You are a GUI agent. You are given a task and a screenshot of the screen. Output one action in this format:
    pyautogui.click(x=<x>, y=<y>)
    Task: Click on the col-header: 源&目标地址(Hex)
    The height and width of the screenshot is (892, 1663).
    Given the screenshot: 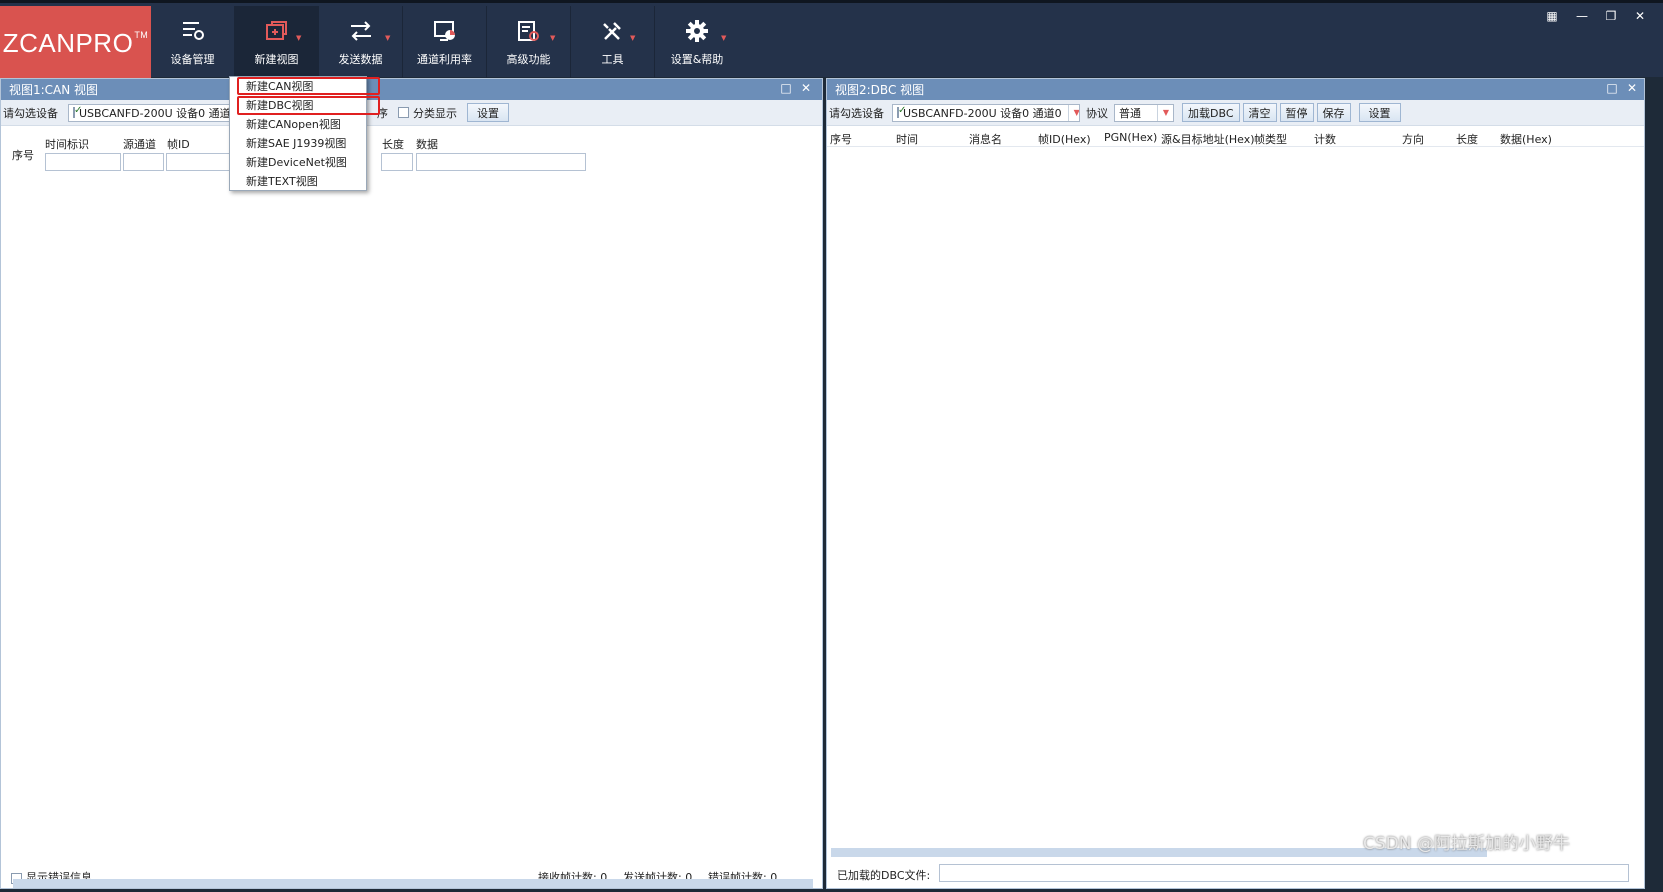 What is the action you would take?
    pyautogui.click(x=1208, y=139)
    